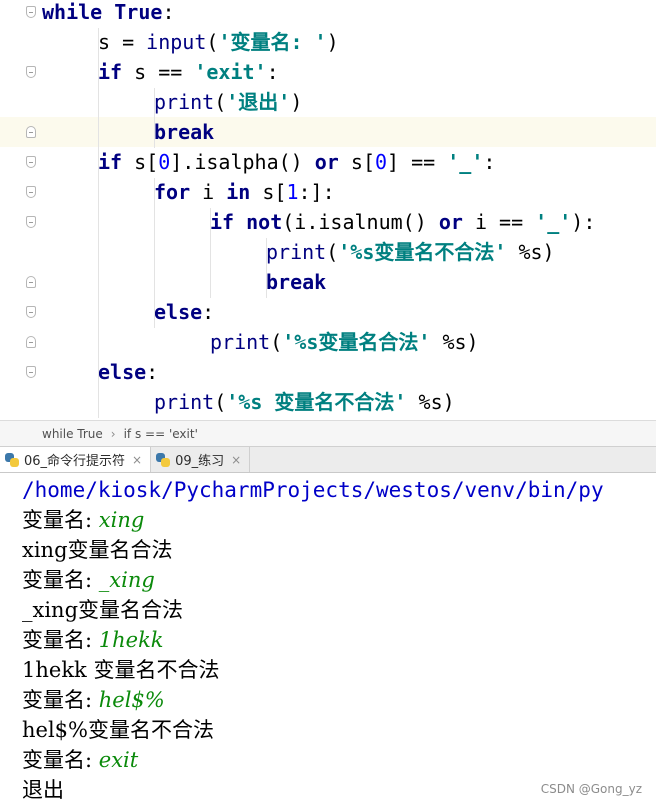  I want to click on user-input-text: xing, so click(121, 520).